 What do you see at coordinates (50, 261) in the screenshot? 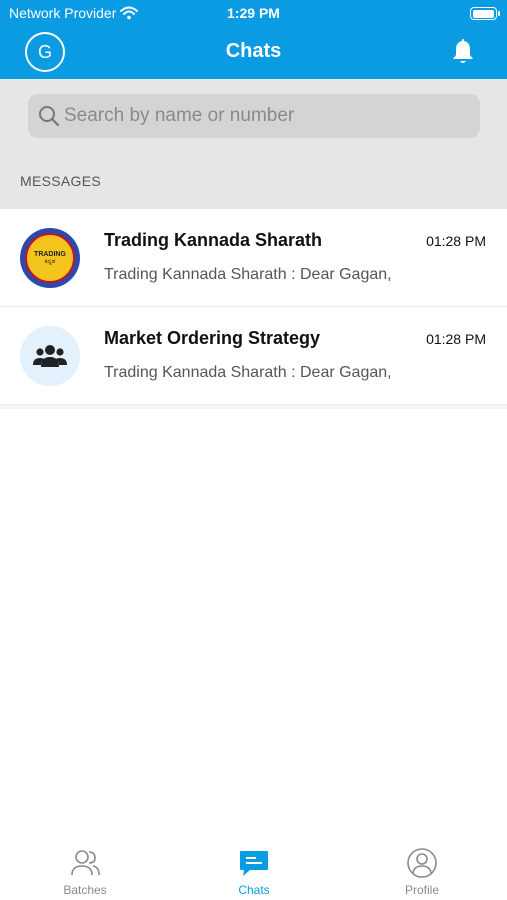
I see `logo-text-kannada: ಕನ್ನಡ` at bounding box center [50, 261].